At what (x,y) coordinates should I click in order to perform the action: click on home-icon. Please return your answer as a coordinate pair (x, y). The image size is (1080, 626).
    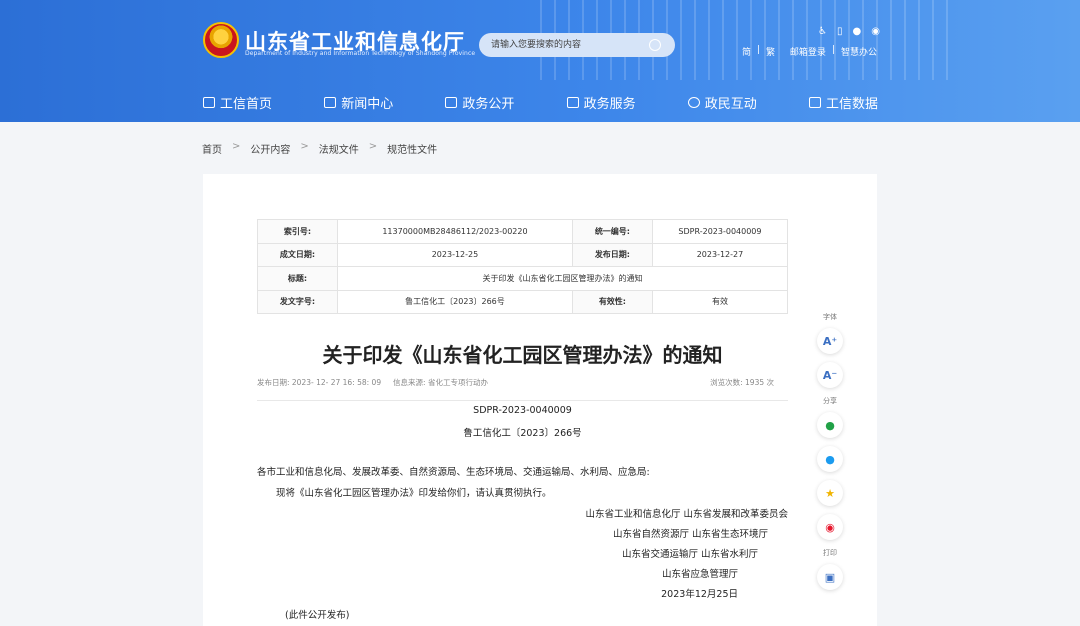
    Looking at the image, I should click on (209, 102).